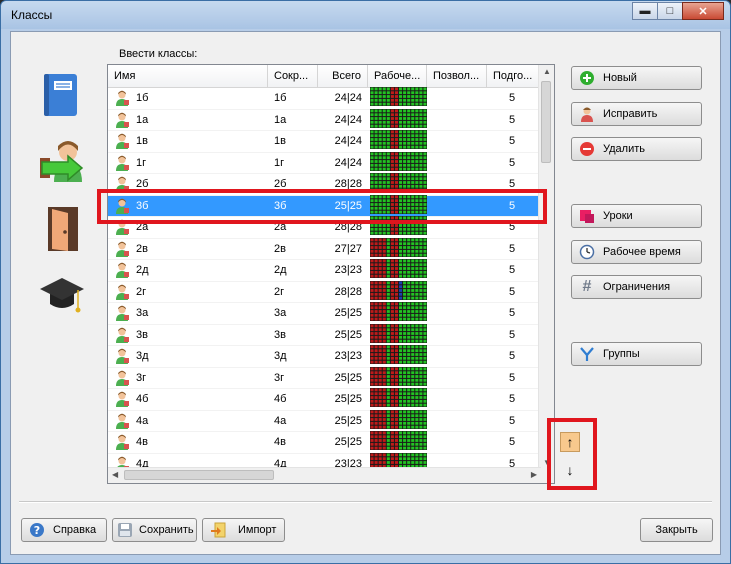 The height and width of the screenshot is (564, 731). What do you see at coordinates (570, 442) in the screenshot?
I see `move-up-button: ↑` at bounding box center [570, 442].